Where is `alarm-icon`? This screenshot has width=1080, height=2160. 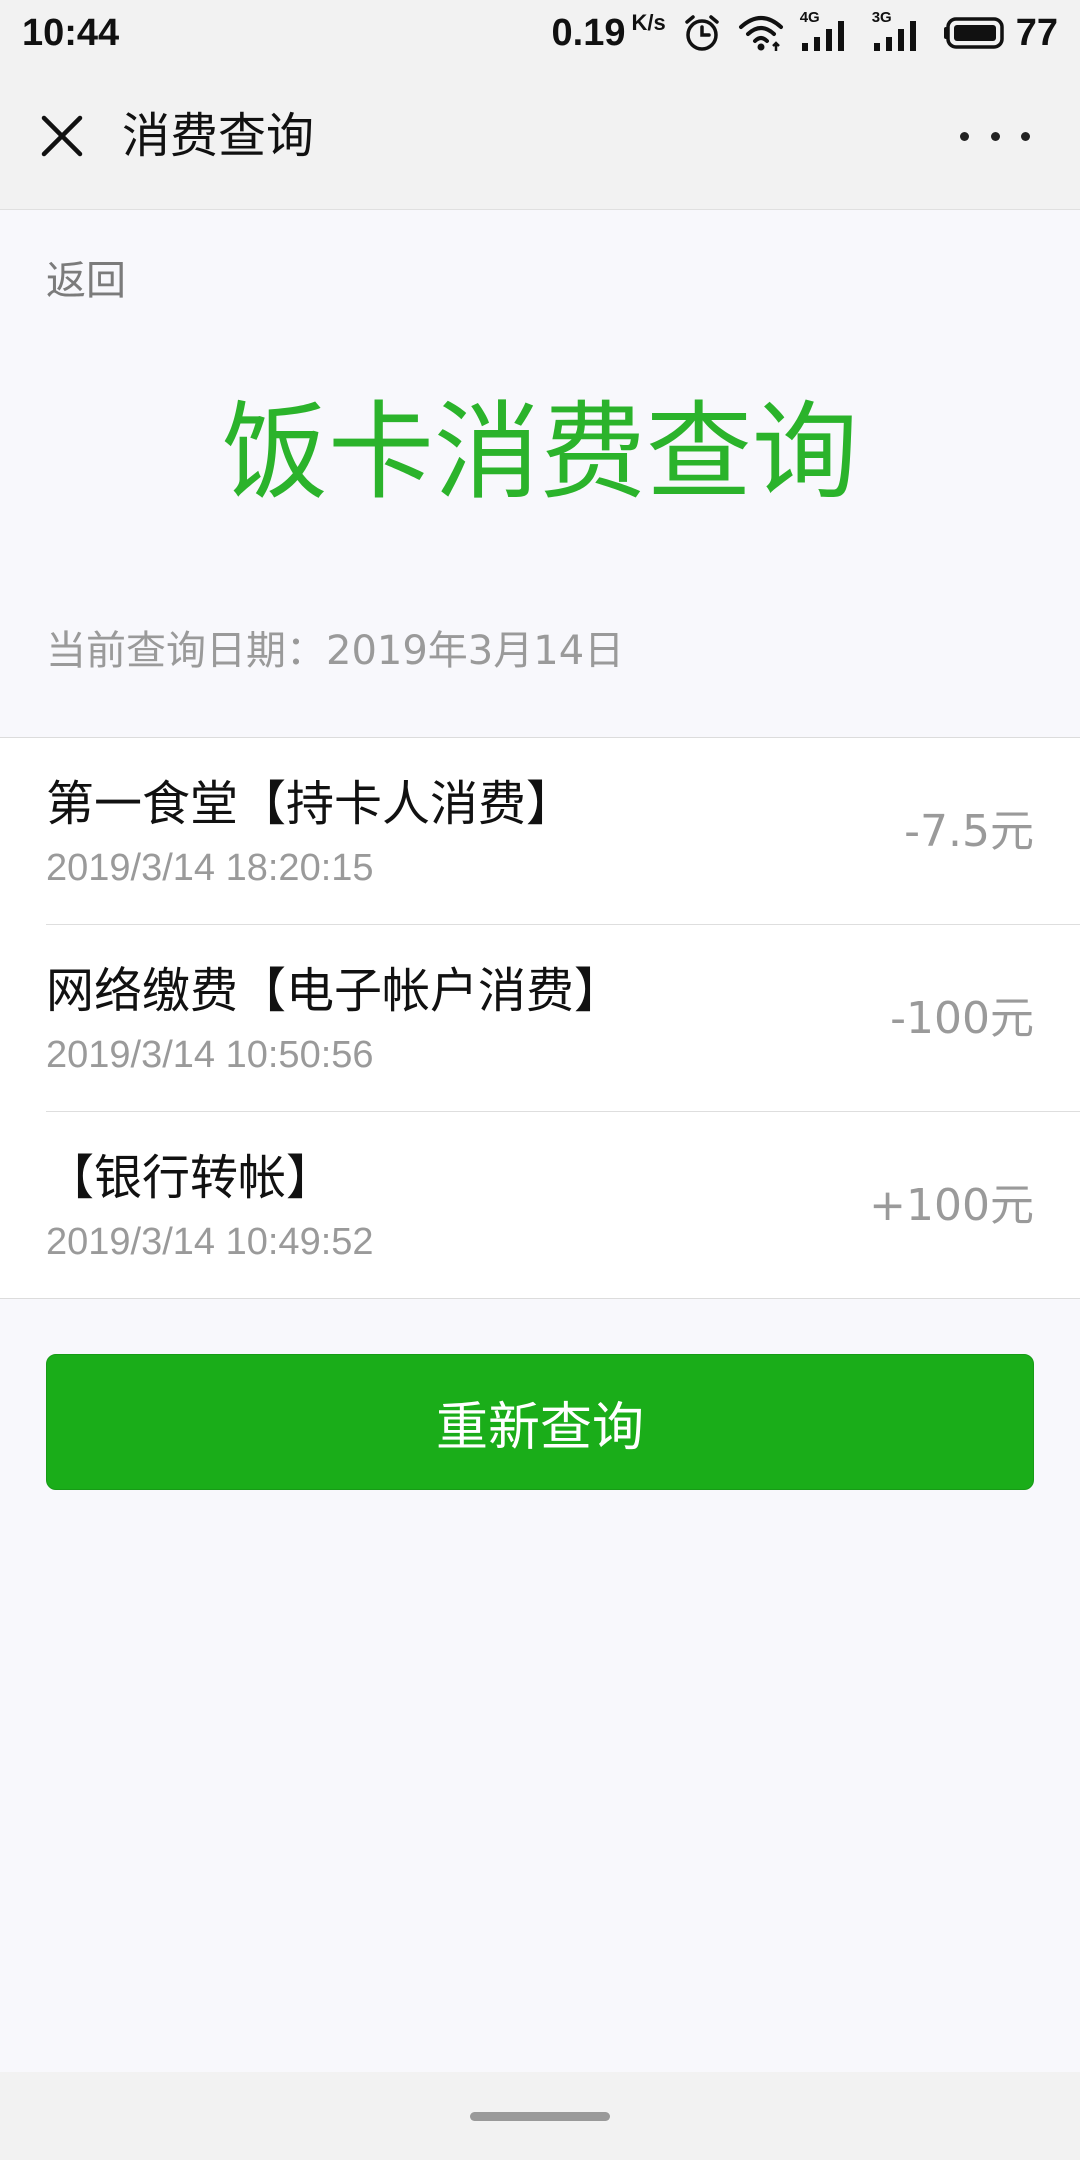
alarm-icon is located at coordinates (702, 33).